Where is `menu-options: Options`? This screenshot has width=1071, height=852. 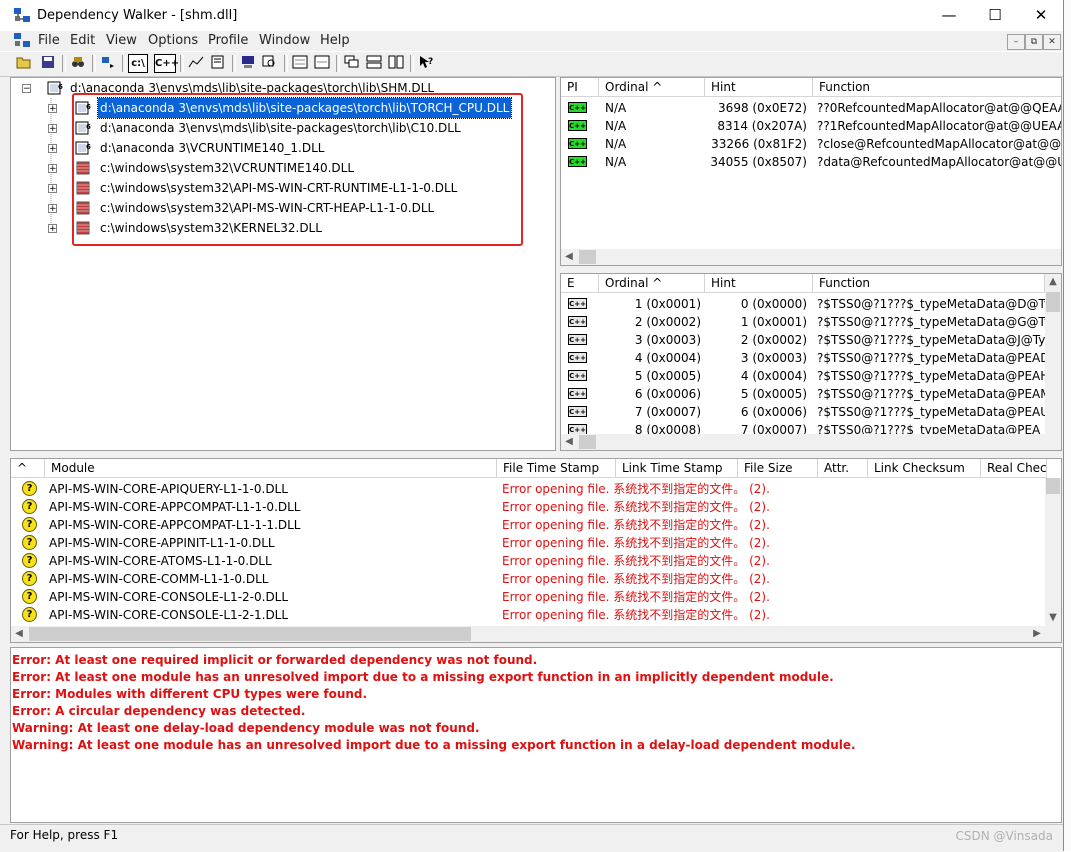 menu-options: Options is located at coordinates (173, 40).